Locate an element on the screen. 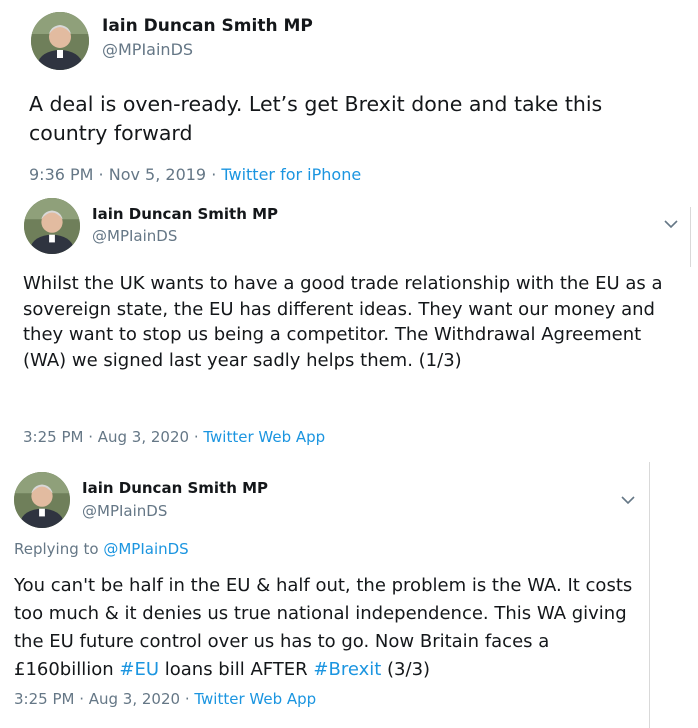  tweet-source-link: Twitter for iPhone is located at coordinates (291, 174).